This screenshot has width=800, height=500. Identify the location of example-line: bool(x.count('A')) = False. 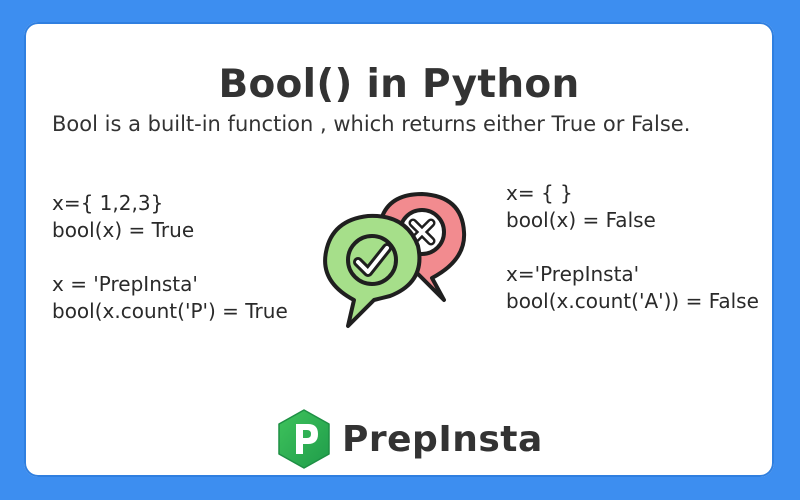
(632, 301).